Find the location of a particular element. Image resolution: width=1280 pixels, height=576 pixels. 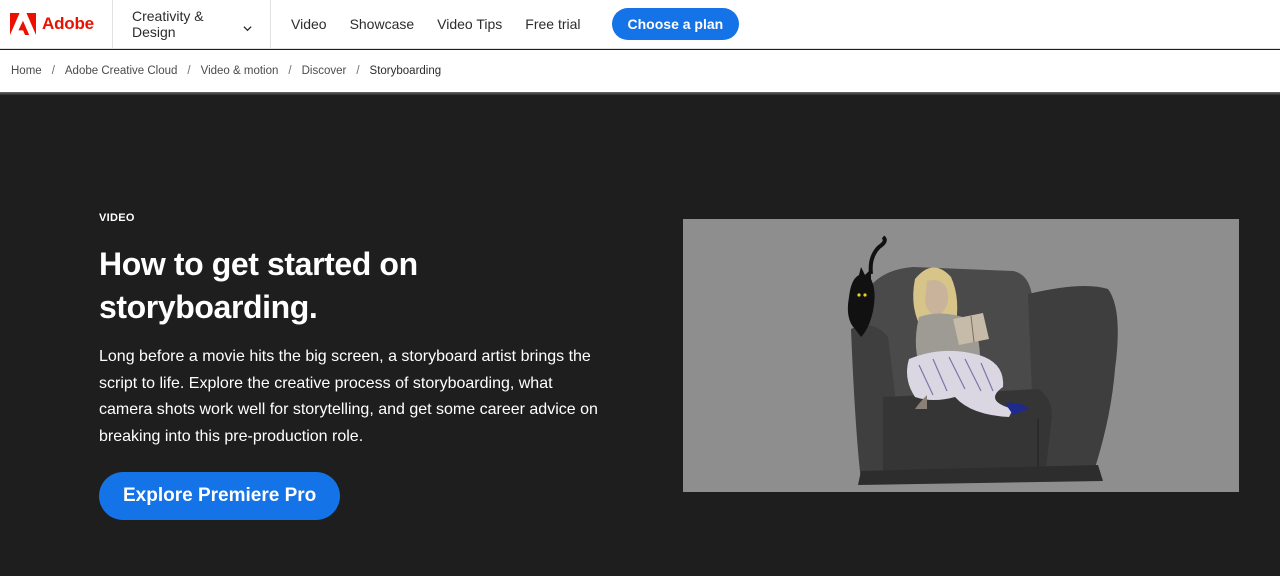

hero-eyebrow: VIDEO is located at coordinates (117, 218).